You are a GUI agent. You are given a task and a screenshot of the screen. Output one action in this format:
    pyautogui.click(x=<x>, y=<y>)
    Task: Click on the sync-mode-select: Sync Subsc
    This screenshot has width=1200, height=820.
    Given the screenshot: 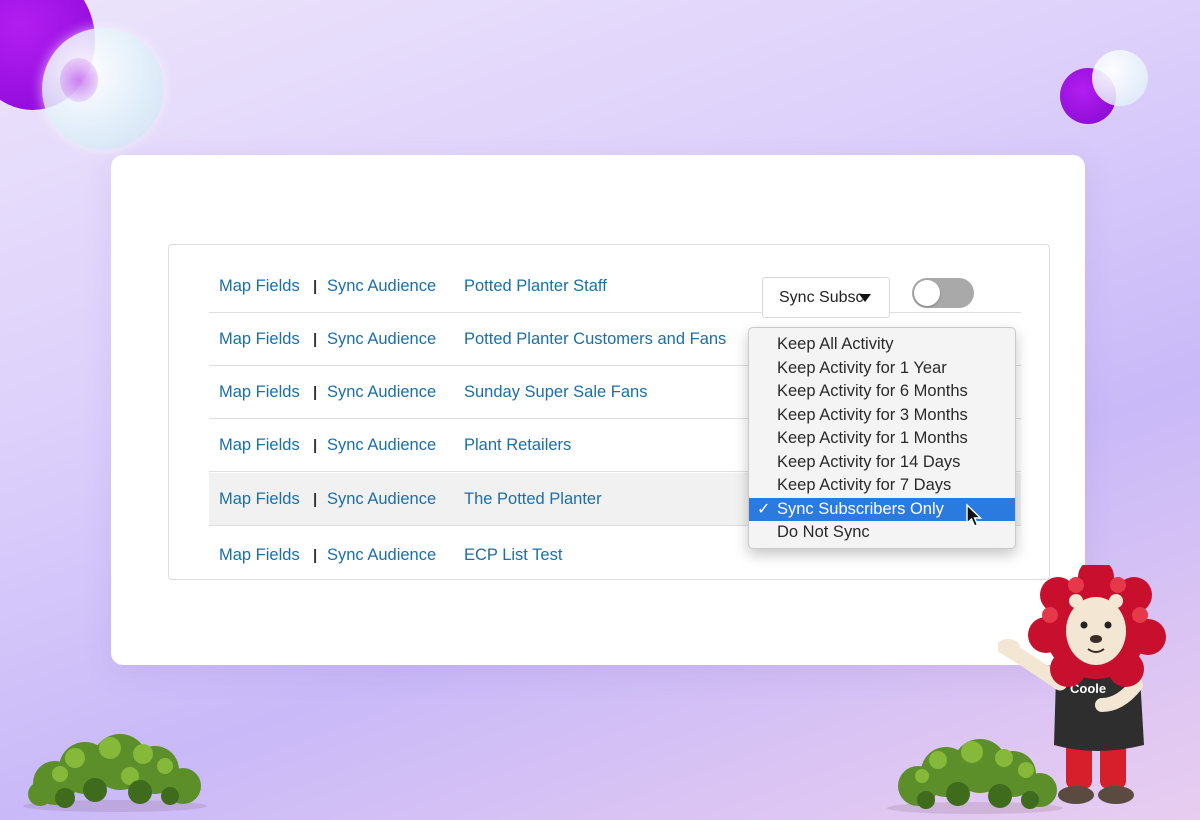 What is the action you would take?
    pyautogui.click(x=826, y=297)
    